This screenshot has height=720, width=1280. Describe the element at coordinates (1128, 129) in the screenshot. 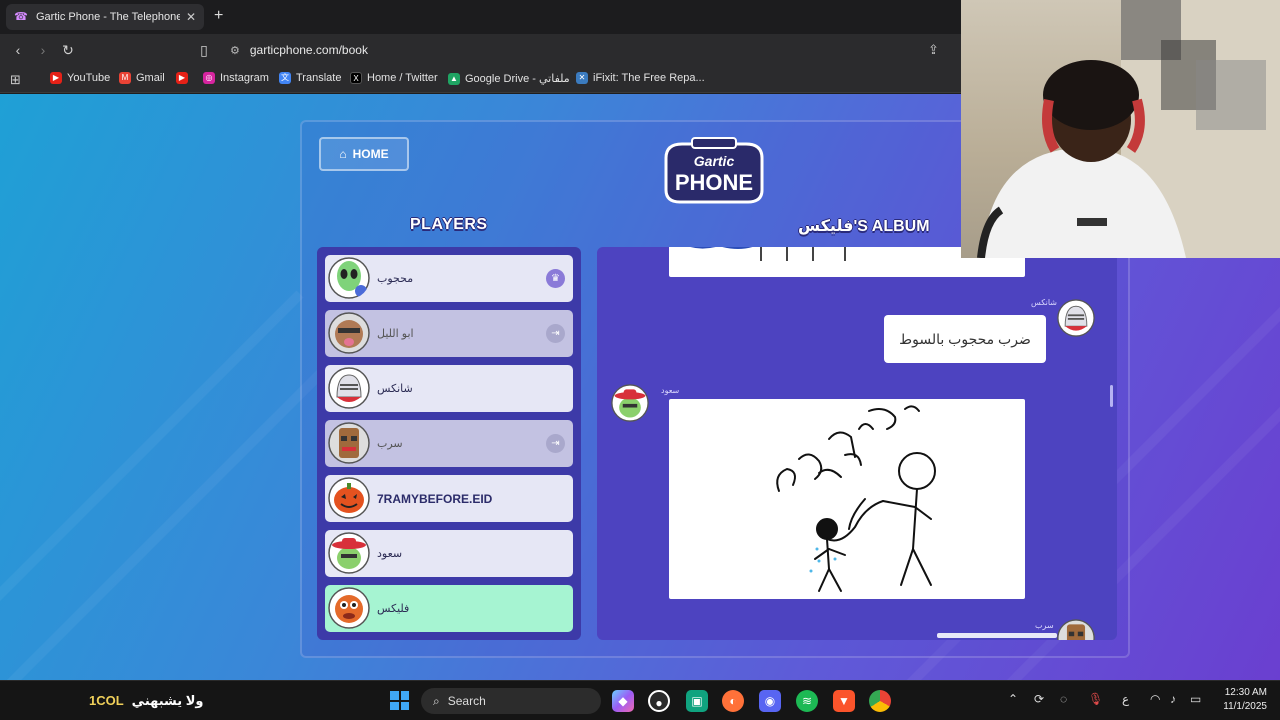

I see `webcam-feed` at that location.